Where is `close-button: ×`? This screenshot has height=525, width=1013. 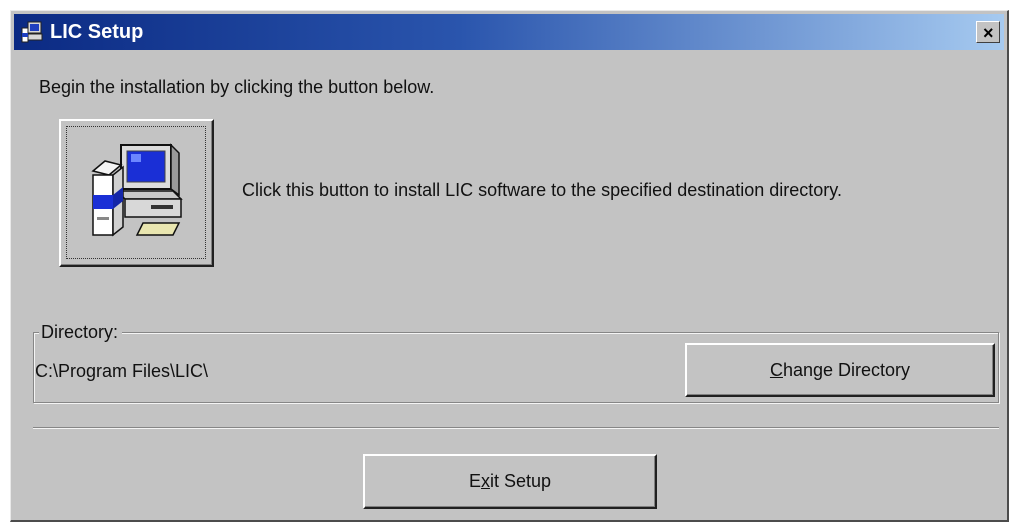 close-button: × is located at coordinates (988, 32).